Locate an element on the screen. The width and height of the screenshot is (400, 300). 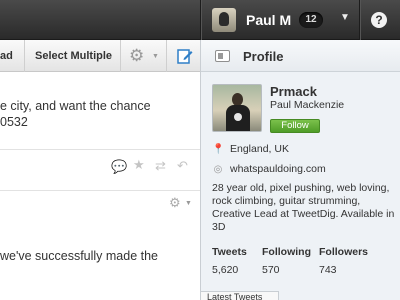
notification-count-badge: 12 is located at coordinates (311, 20).